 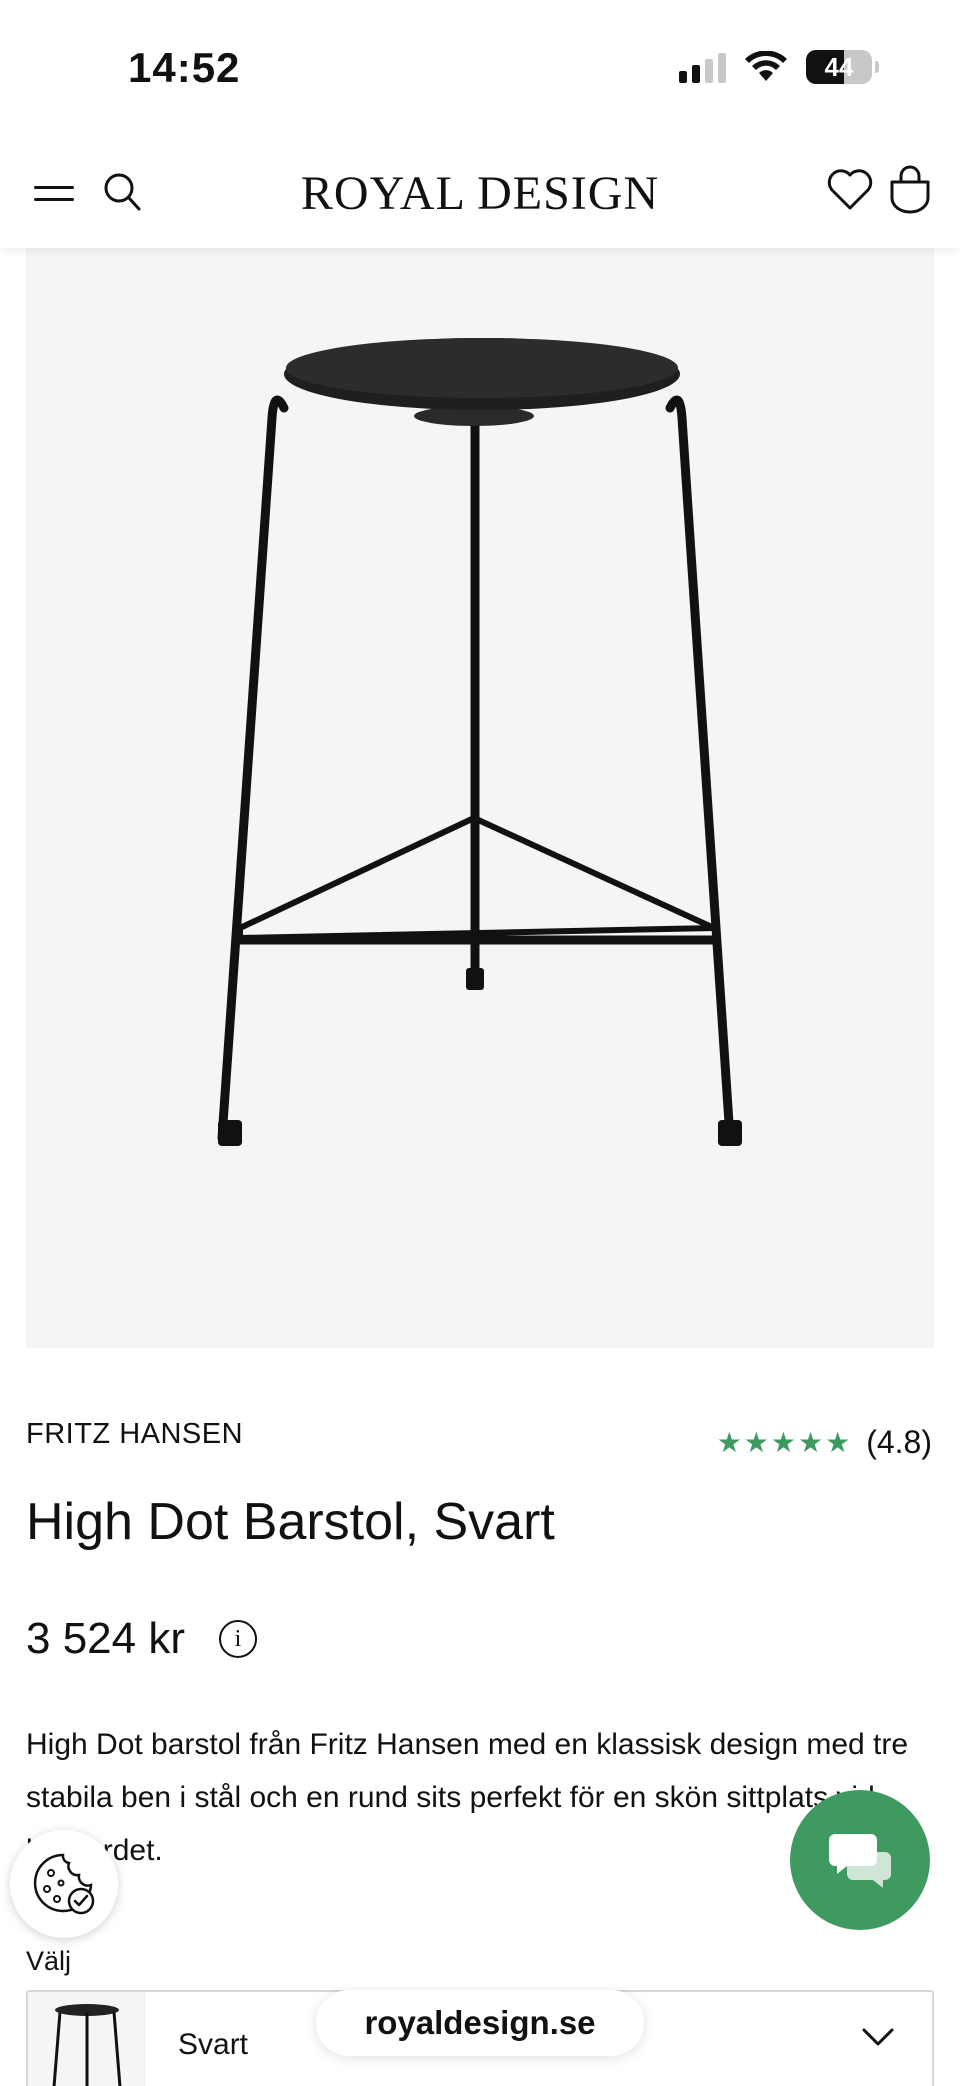 I want to click on chevron-down-icon, so click(x=878, y=2037).